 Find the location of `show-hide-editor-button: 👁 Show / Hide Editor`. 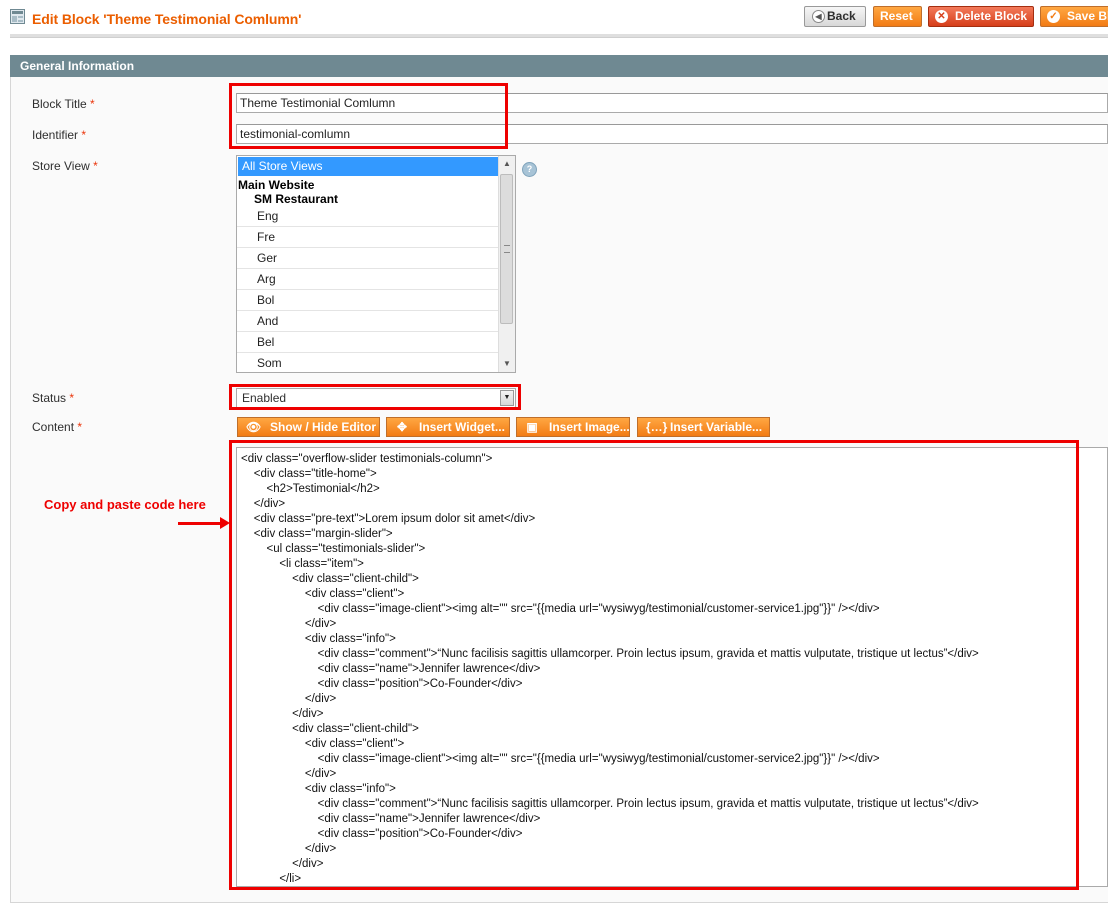

show-hide-editor-button: 👁 Show / Hide Editor is located at coordinates (308, 427).